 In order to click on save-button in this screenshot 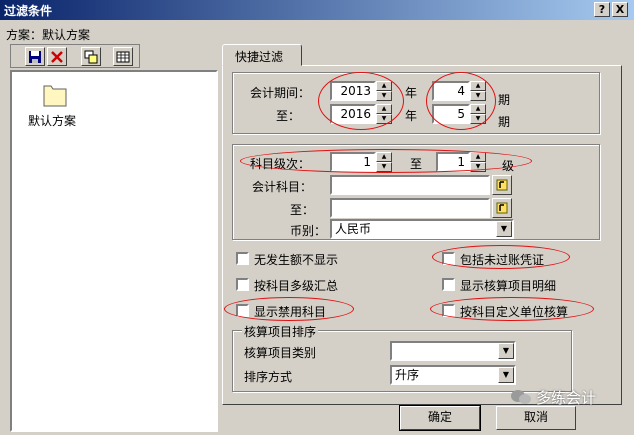, I will do `click(35, 56)`.